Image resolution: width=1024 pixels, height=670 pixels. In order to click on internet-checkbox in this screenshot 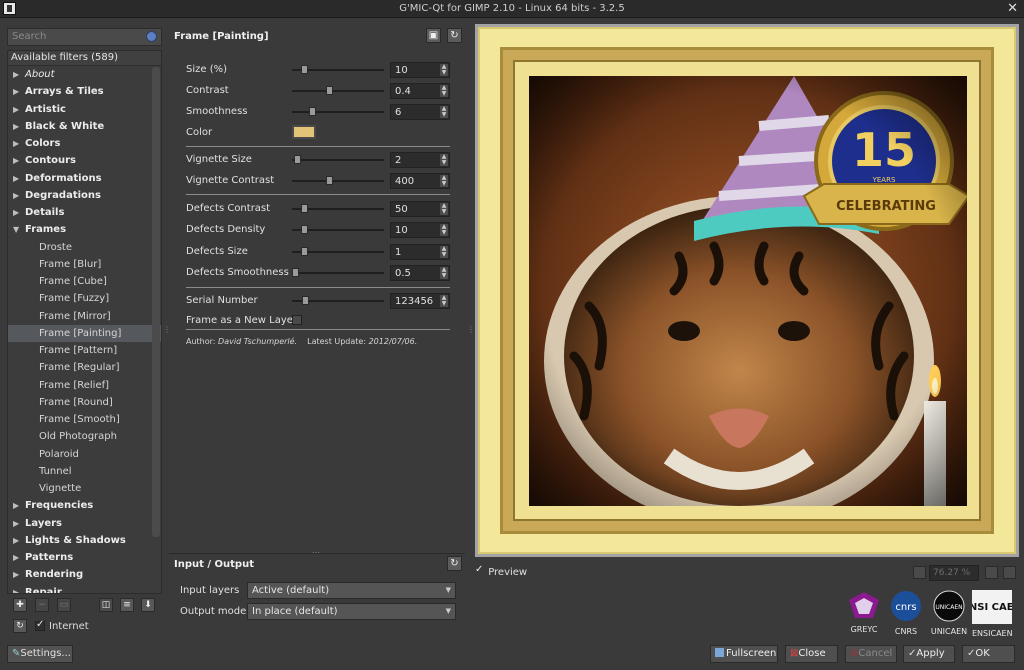, I will do `click(40, 625)`.